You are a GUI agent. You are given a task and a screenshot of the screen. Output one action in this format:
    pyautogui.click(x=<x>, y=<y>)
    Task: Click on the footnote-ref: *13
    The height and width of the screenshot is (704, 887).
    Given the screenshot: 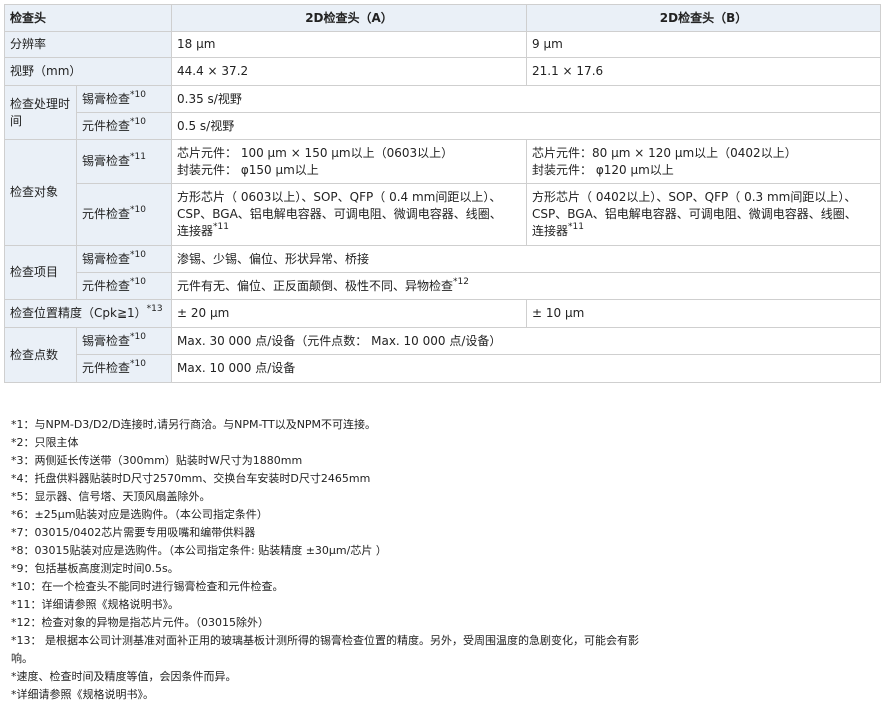 What is the action you would take?
    pyautogui.click(x=154, y=309)
    